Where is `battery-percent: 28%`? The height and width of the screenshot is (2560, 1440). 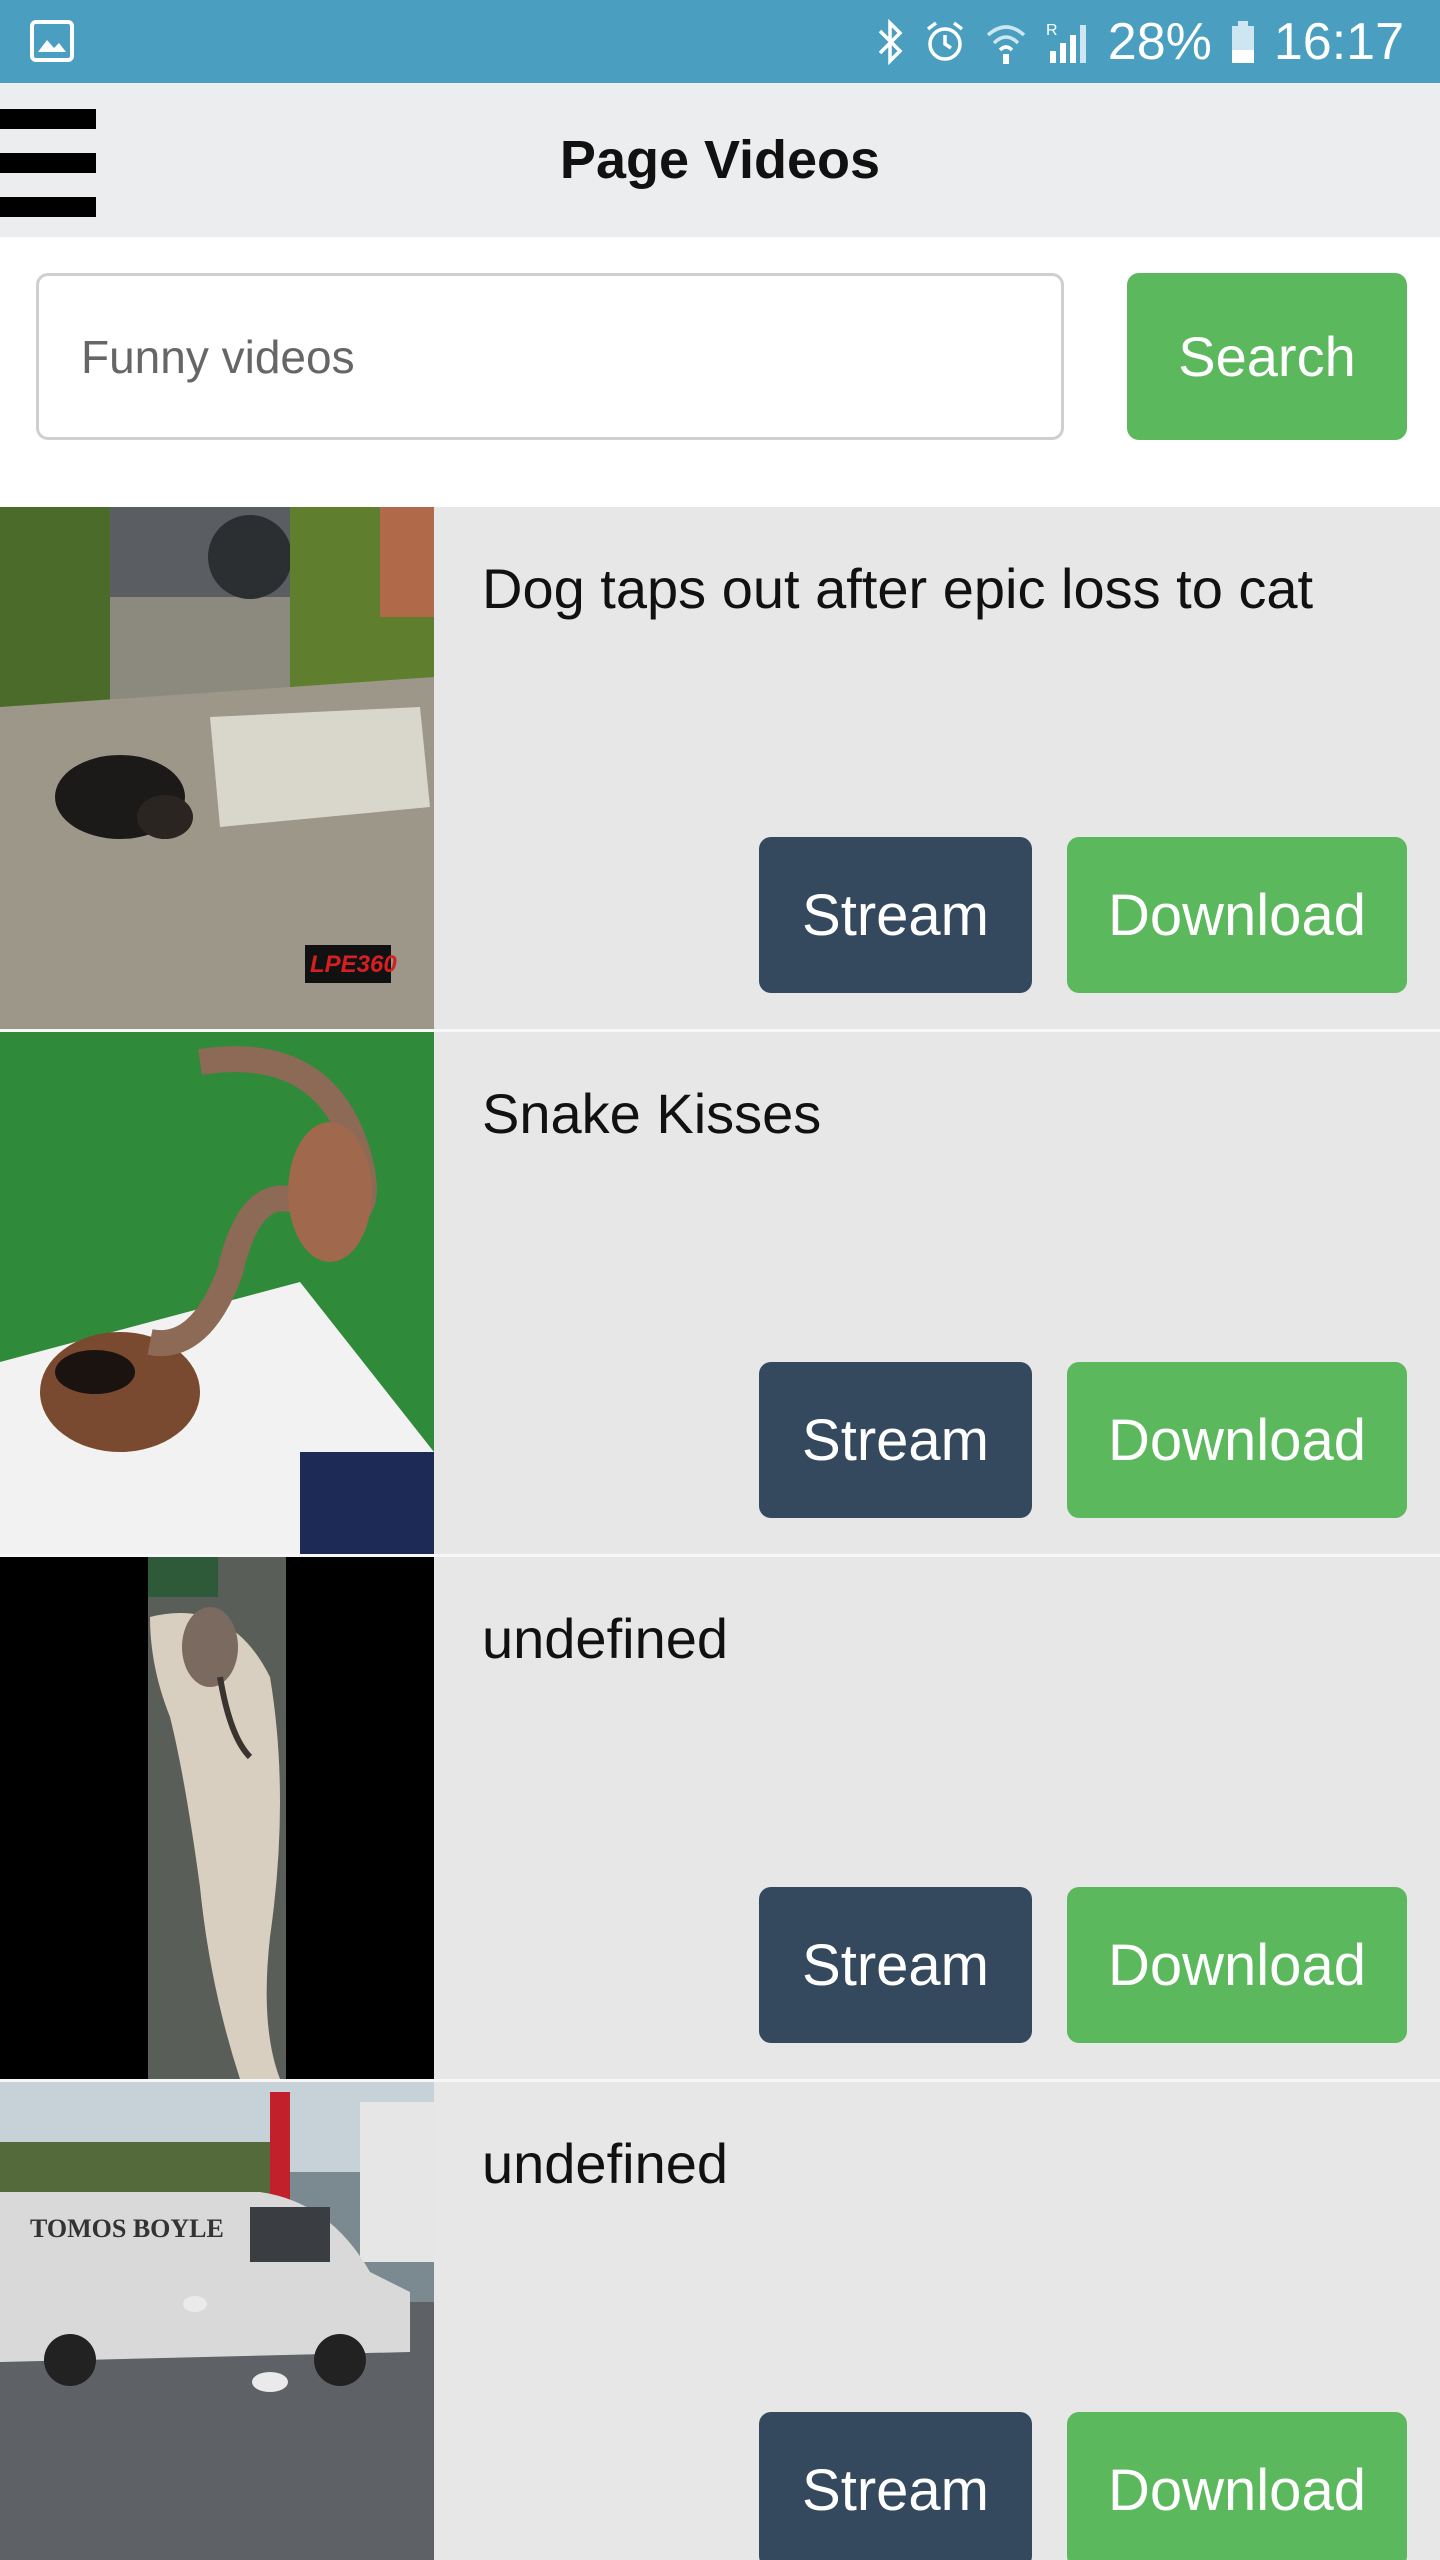
battery-percent: 28% is located at coordinates (1159, 41).